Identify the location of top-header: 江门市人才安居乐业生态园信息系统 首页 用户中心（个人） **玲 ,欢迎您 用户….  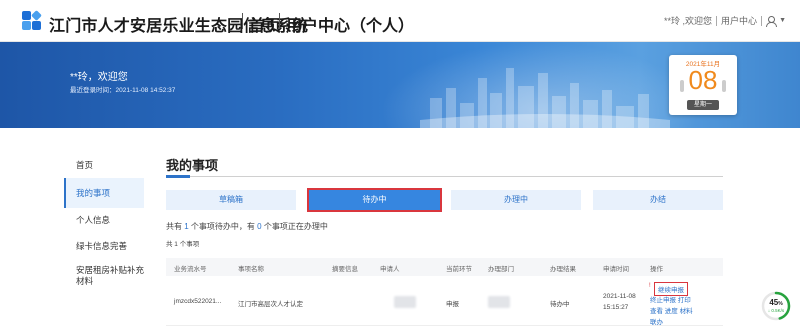
(400, 21).